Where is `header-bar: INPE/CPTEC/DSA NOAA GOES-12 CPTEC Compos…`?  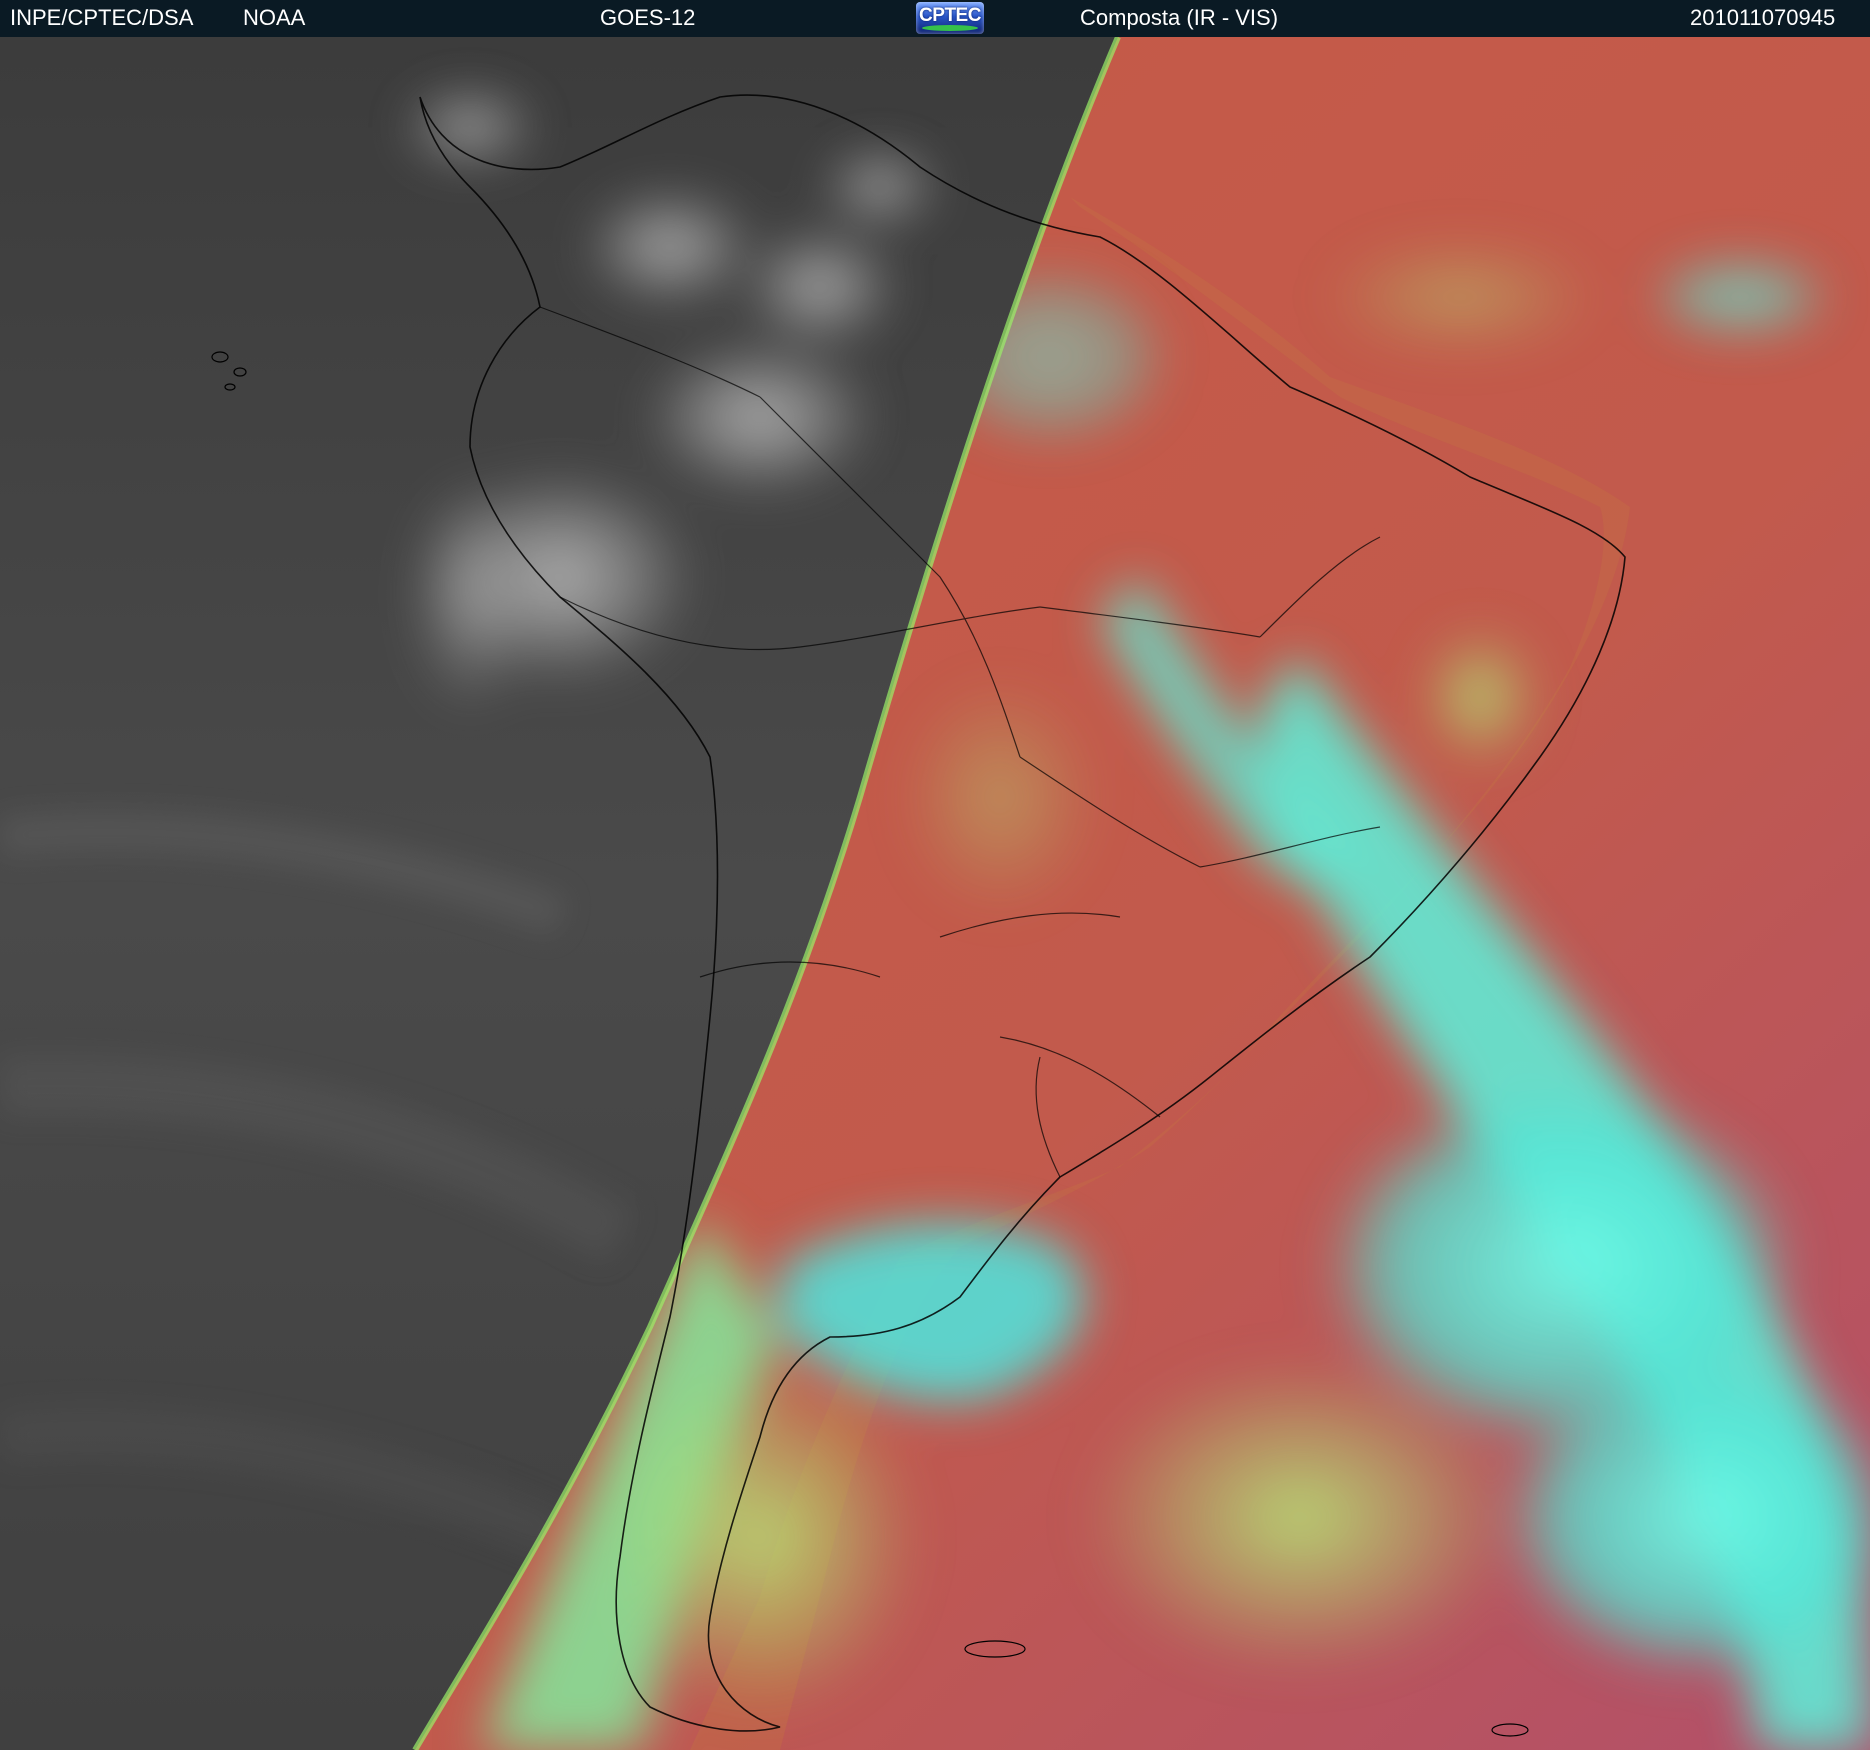 header-bar: INPE/CPTEC/DSA NOAA GOES-12 CPTEC Compos… is located at coordinates (935, 18).